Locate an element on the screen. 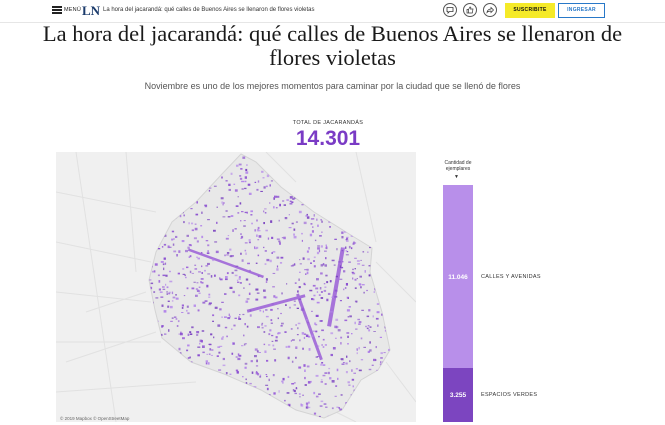 This screenshot has width=665, height=425. subscribe-button: SUSCRIBITE is located at coordinates (530, 10).